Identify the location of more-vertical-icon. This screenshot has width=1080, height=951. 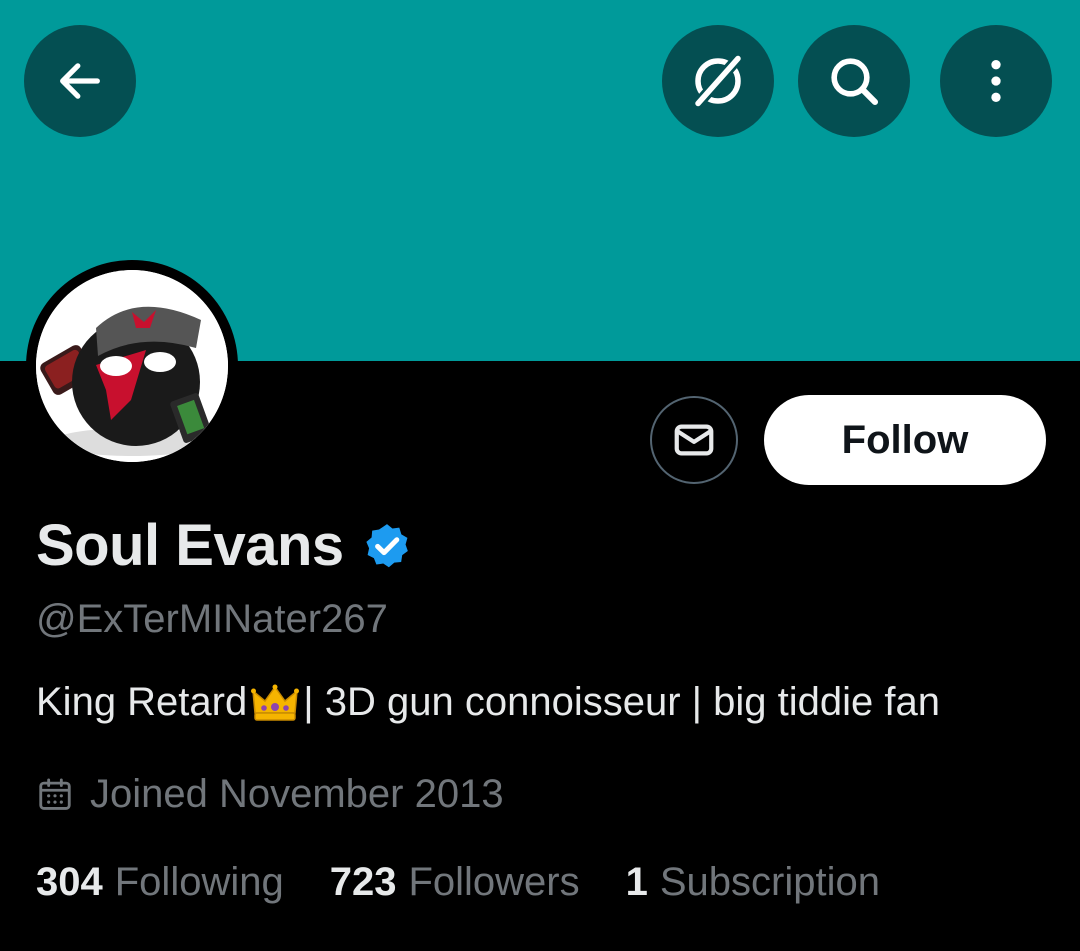
(996, 81).